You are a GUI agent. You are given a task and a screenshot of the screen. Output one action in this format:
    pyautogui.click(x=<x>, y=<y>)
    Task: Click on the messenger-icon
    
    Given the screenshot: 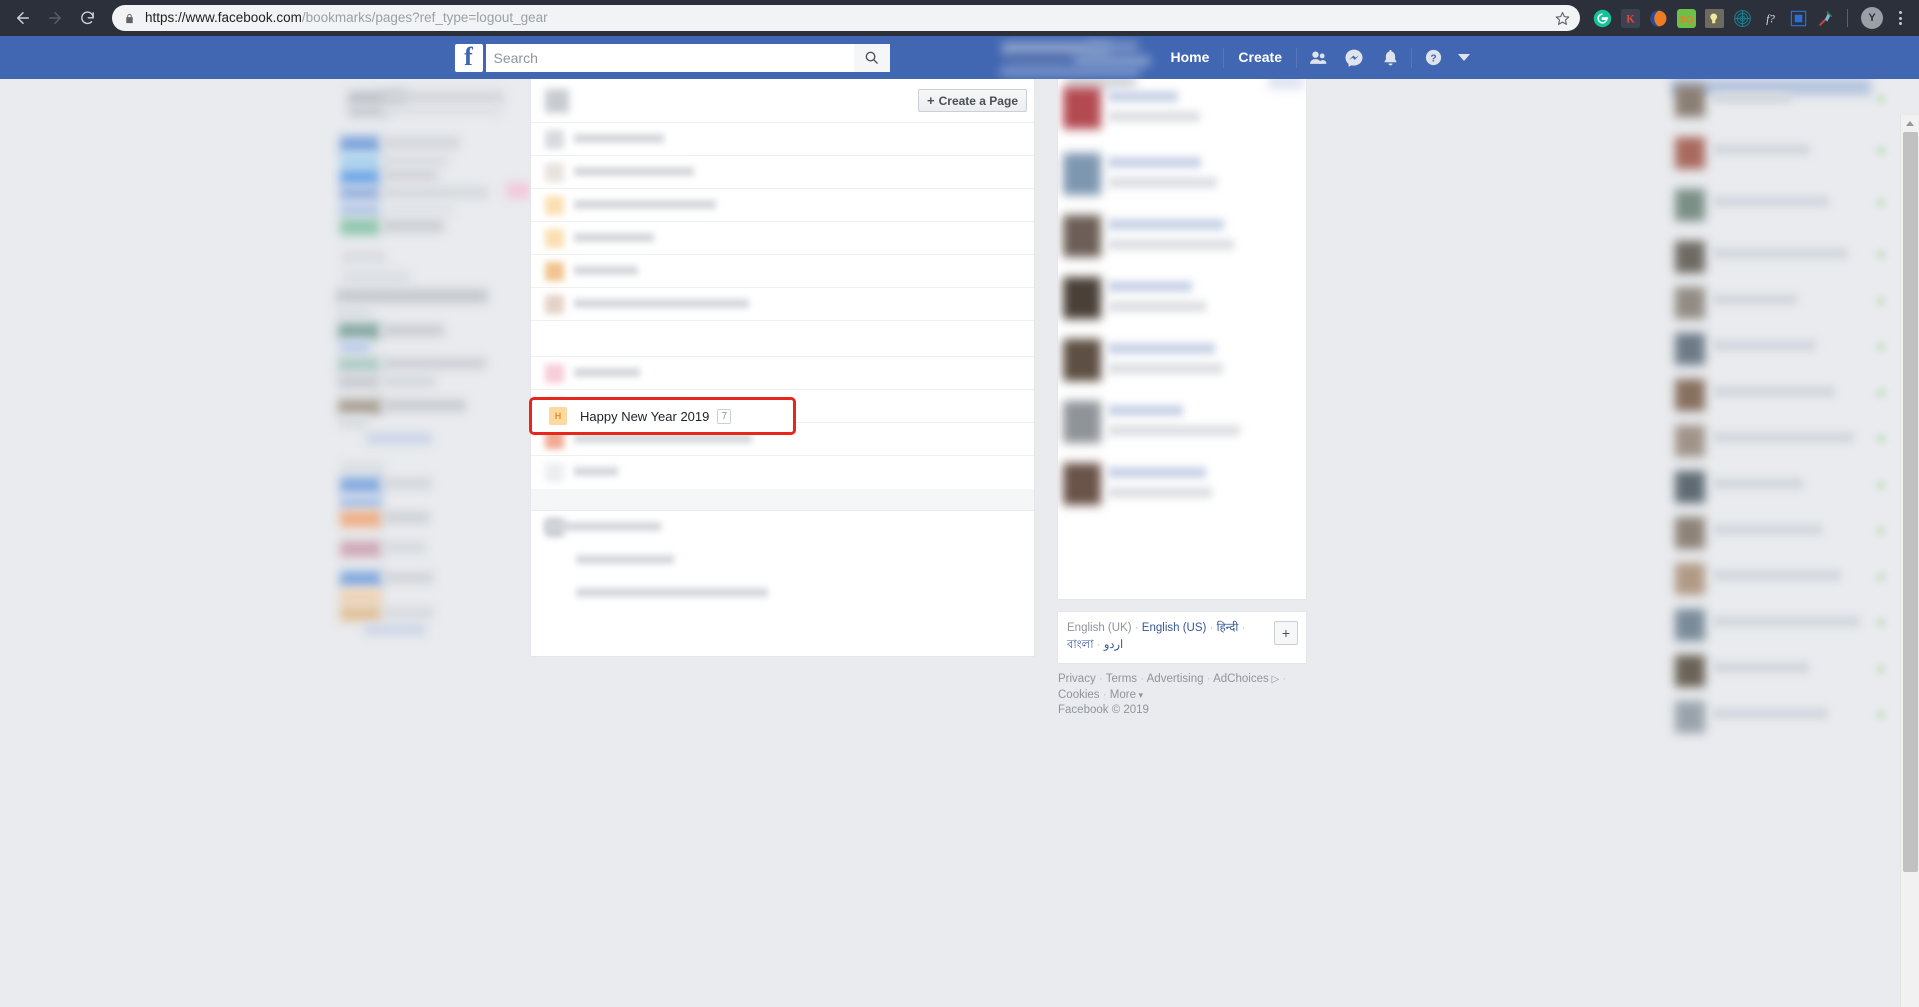 What is the action you would take?
    pyautogui.click(x=1354, y=58)
    